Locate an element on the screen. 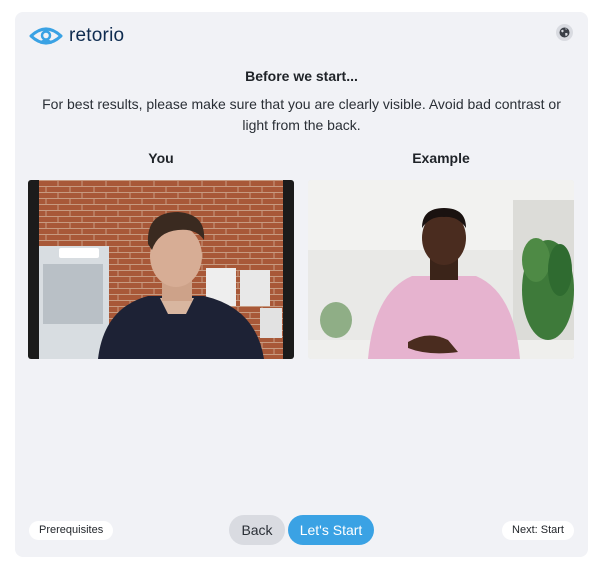  language-button is located at coordinates (564, 32).